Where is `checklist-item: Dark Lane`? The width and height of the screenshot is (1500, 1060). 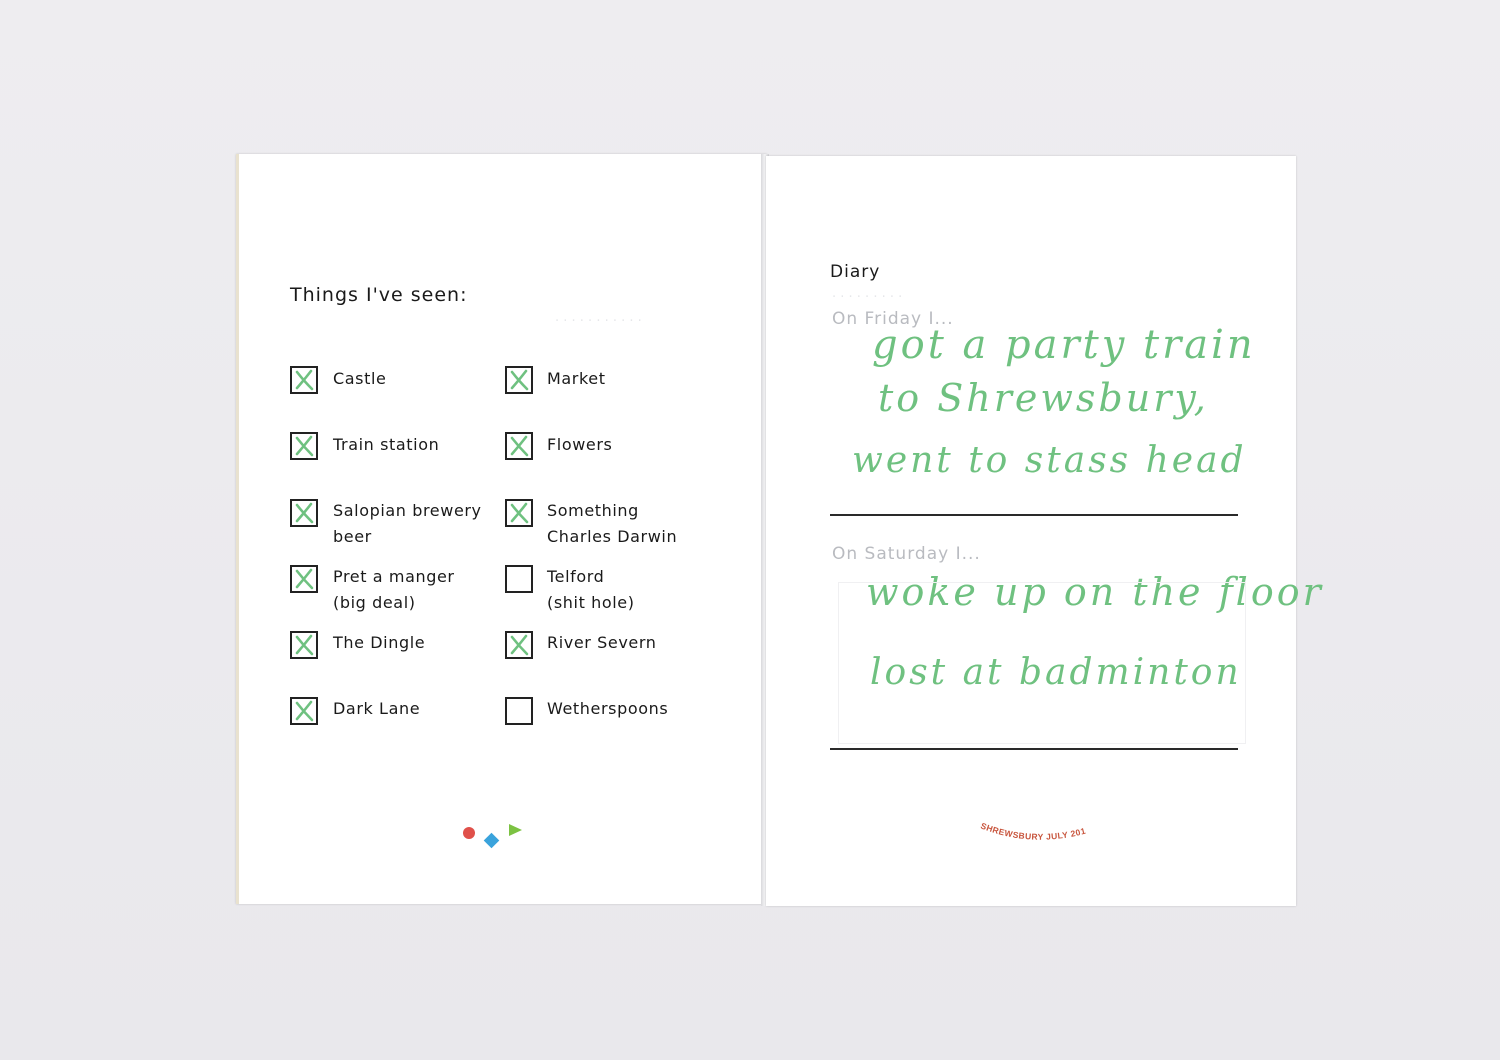
checklist-item: Dark Lane is located at coordinates (377, 708).